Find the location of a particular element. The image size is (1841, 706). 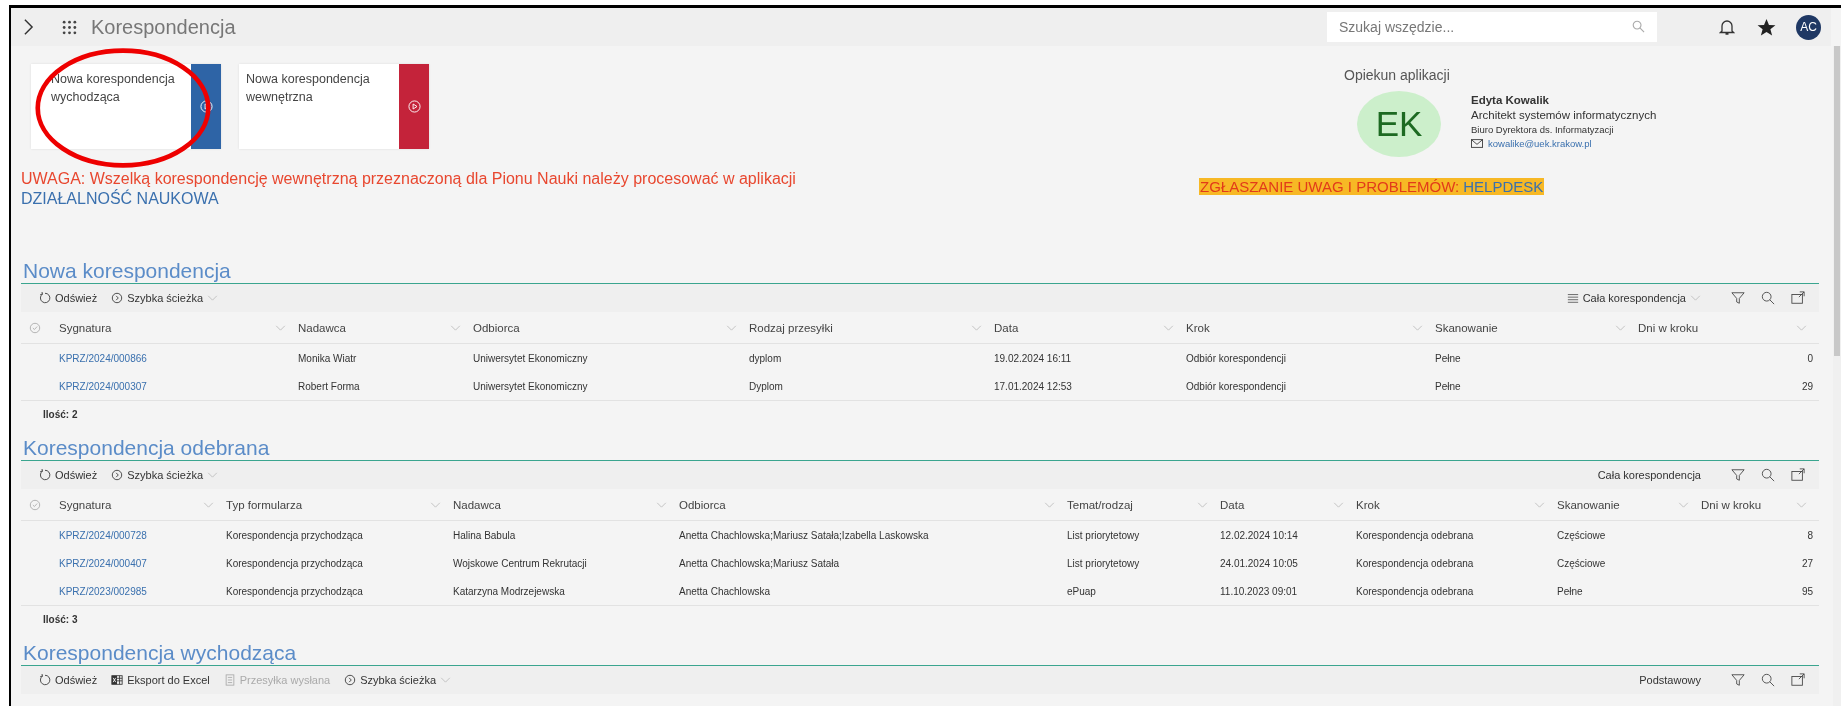

contact-avatar: EK is located at coordinates (1399, 124).